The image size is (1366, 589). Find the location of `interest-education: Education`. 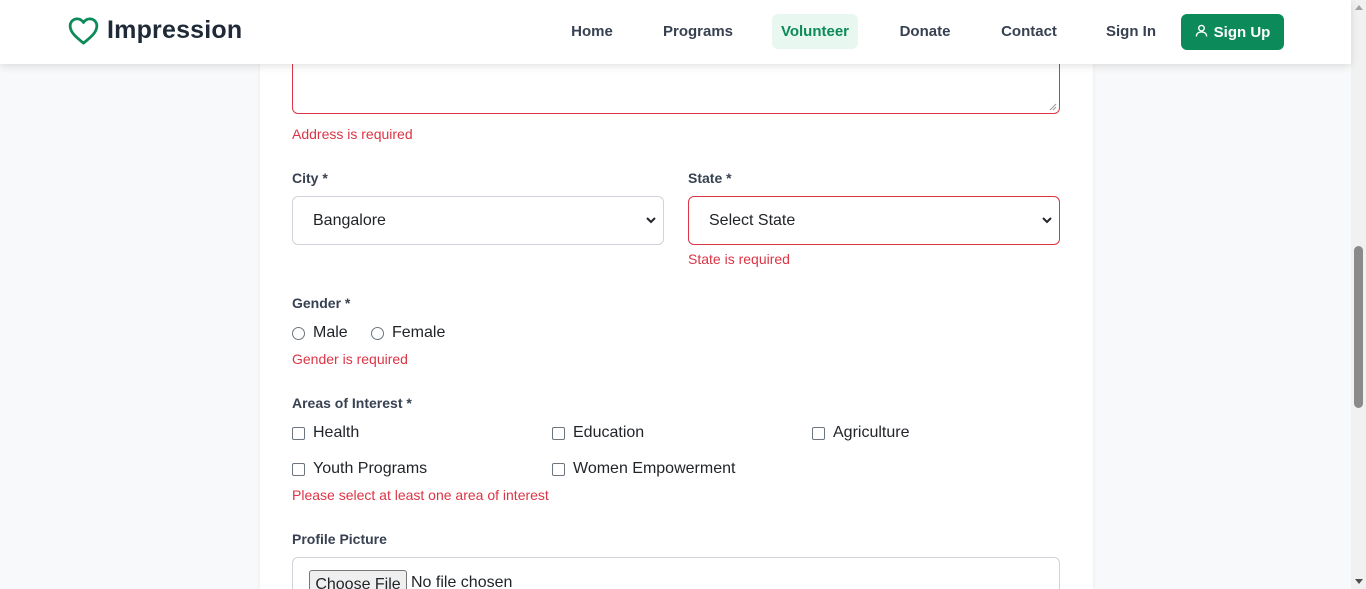

interest-education: Education is located at coordinates (598, 433).